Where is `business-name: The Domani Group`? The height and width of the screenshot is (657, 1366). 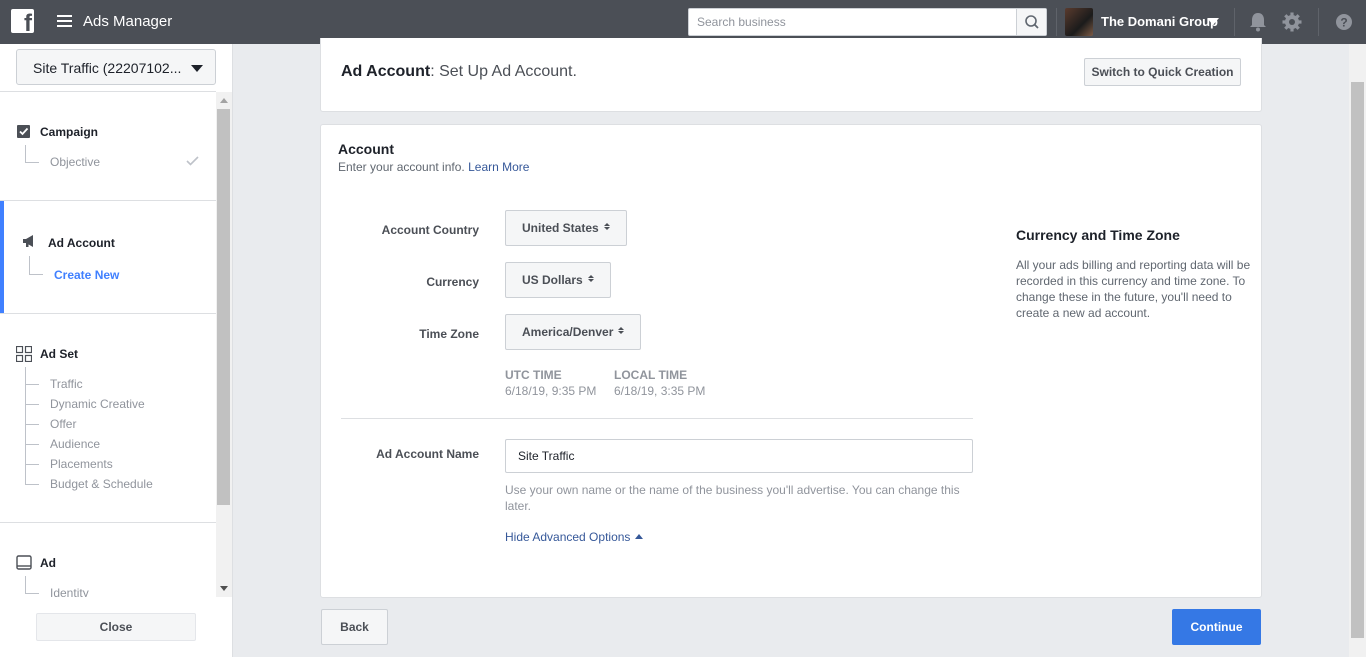 business-name: The Domani Group is located at coordinates (1159, 21).